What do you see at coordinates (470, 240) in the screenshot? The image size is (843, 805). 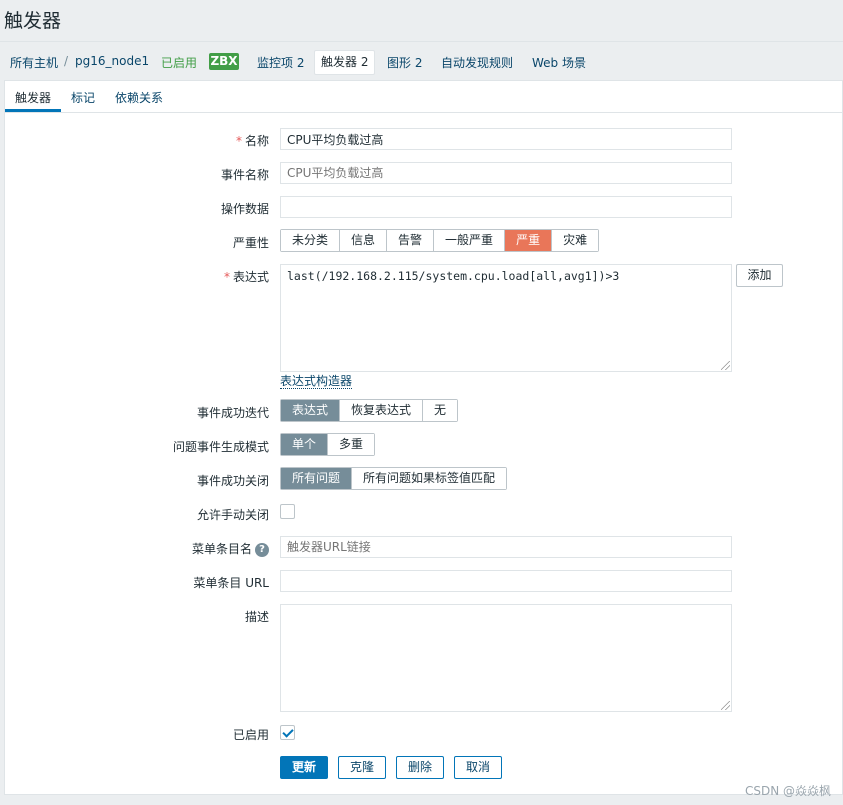 I see `severity-average: 一般严重` at bounding box center [470, 240].